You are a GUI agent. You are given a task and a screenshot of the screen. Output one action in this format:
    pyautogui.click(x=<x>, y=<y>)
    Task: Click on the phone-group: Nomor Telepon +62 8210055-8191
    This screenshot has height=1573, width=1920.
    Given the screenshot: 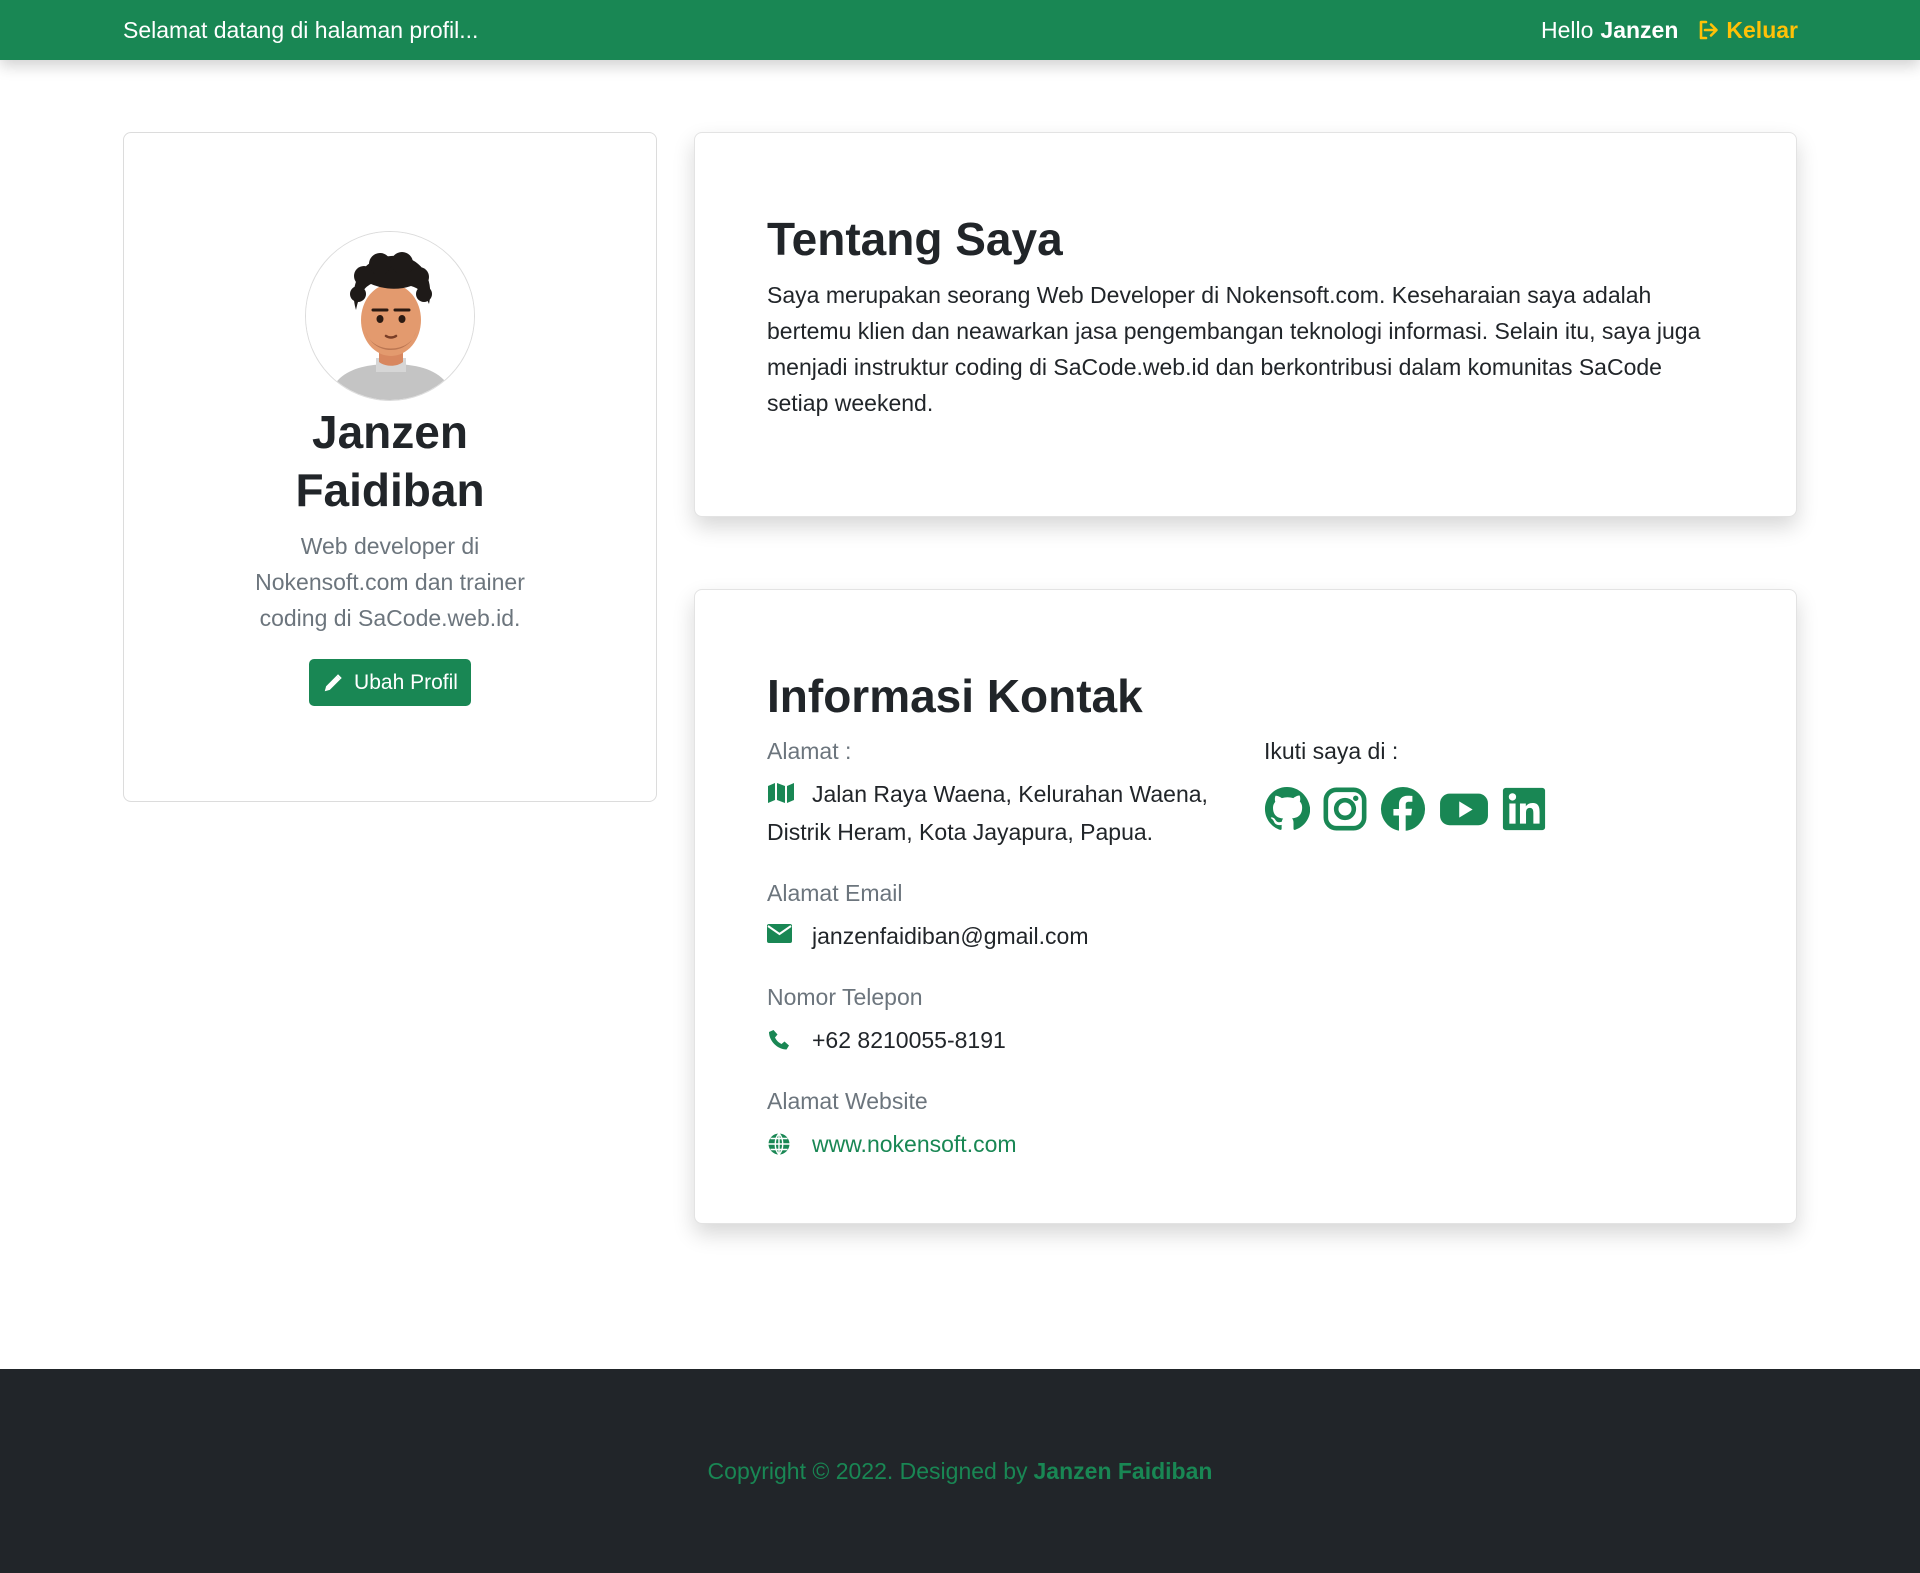 What is the action you would take?
    pyautogui.click(x=1002, y=1020)
    